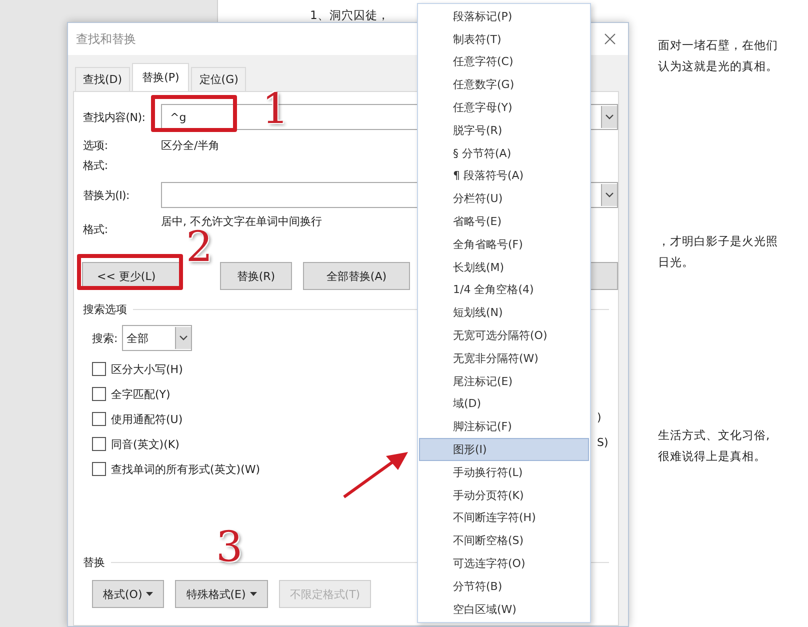 Image resolution: width=808 pixels, height=627 pixels. What do you see at coordinates (199, 247) in the screenshot?
I see `step-number: 2` at bounding box center [199, 247].